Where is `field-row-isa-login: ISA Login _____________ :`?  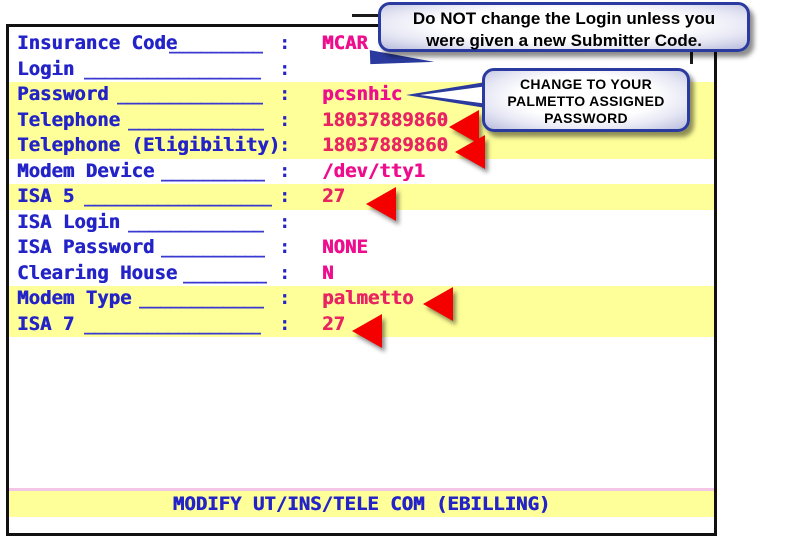
field-row-isa-login: ISA Login _____________ : is located at coordinates (361, 223).